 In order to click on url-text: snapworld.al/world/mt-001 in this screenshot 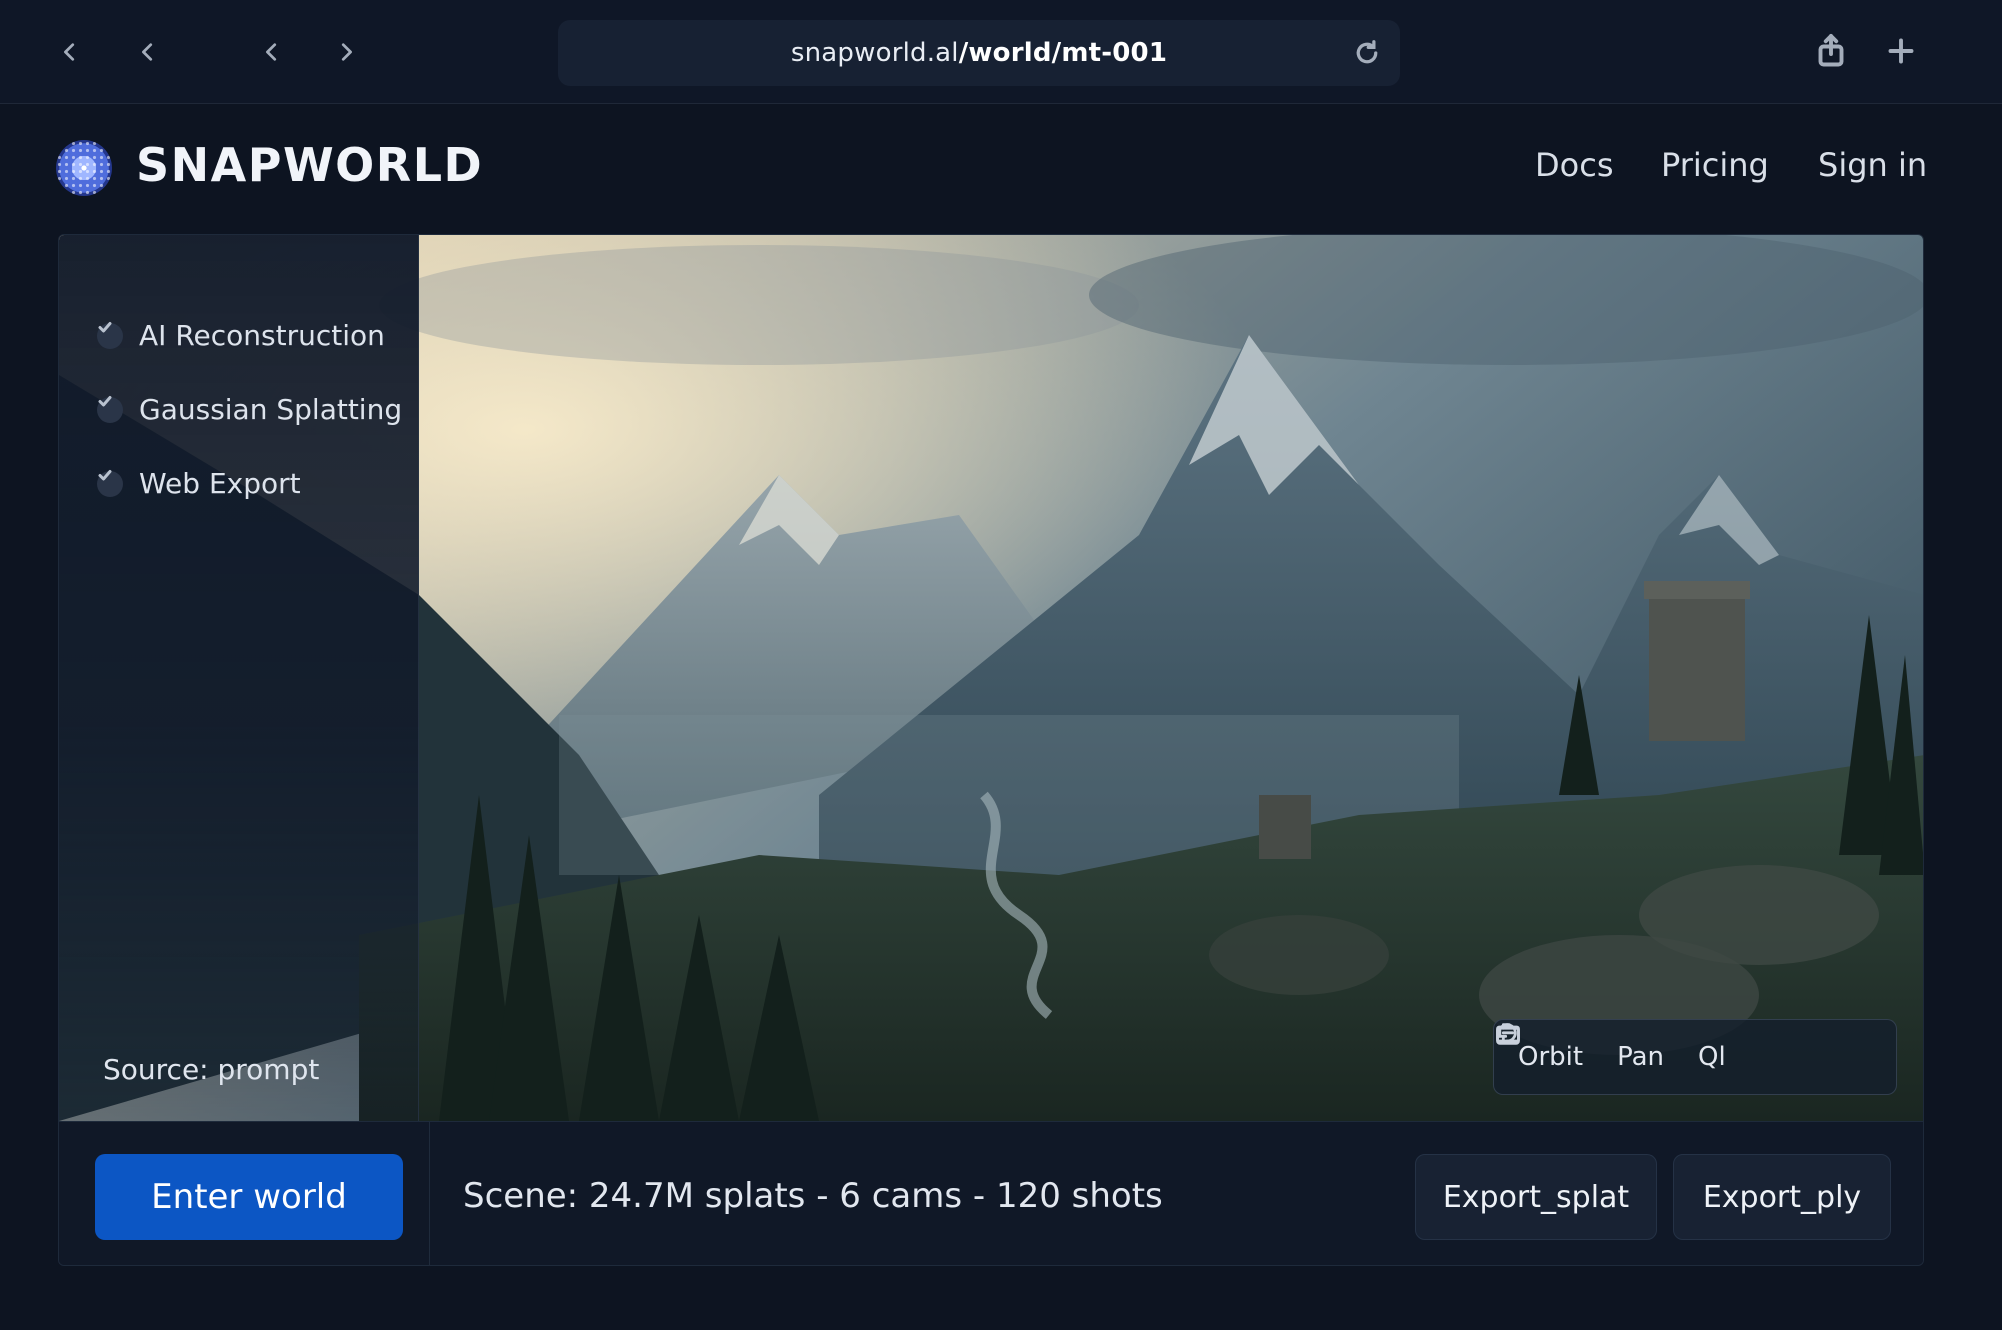, I will do `click(979, 53)`.